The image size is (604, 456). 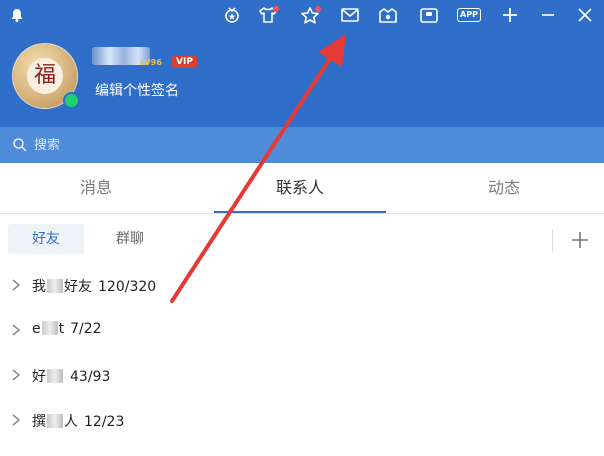 I want to click on group-label: e t 7/22, so click(x=67, y=329).